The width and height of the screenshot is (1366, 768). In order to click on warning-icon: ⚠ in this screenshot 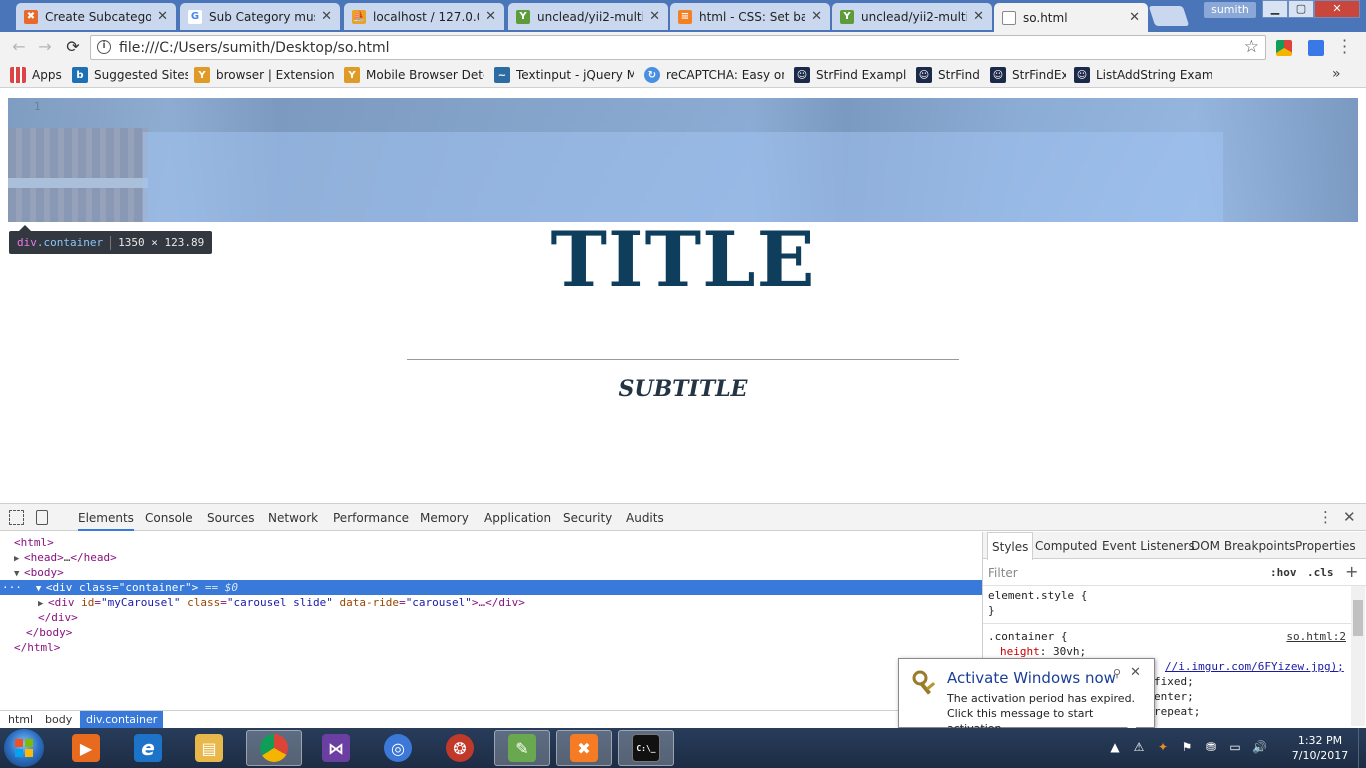, I will do `click(1139, 747)`.